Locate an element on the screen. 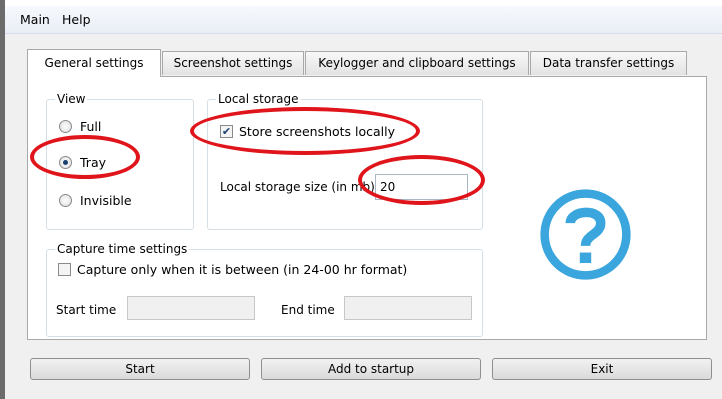 The image size is (722, 399). tab-screenshot-settings: Screenshot settings is located at coordinates (233, 63).